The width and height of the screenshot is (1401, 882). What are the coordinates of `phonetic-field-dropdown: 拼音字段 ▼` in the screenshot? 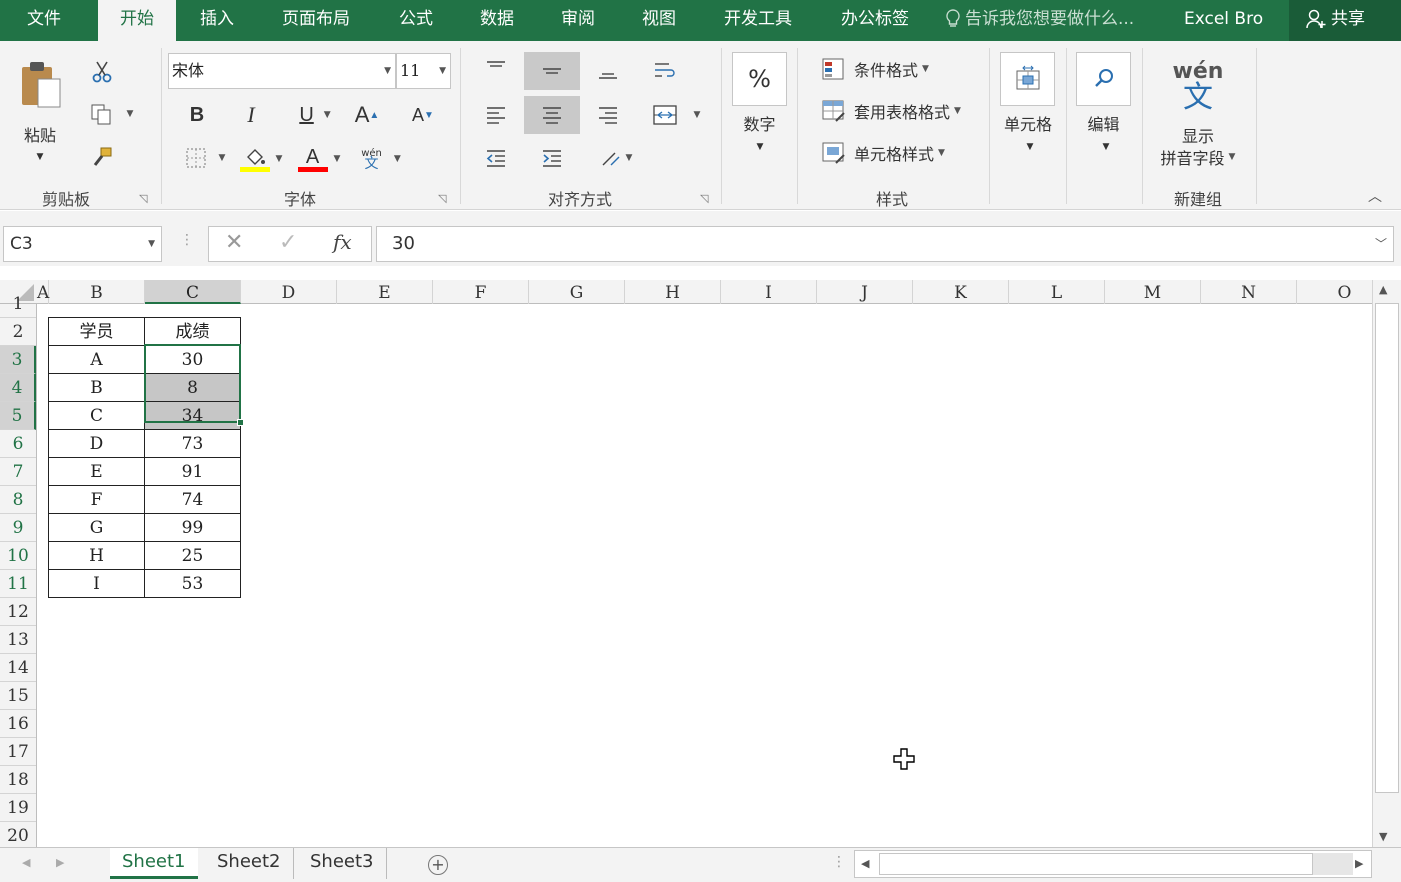 It's located at (1198, 157).